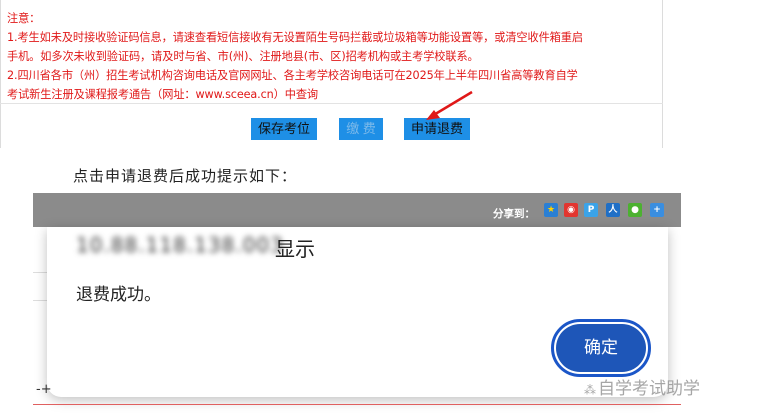 Image resolution: width=758 pixels, height=415 pixels. What do you see at coordinates (613, 210) in the screenshot?
I see `renren-icon: 人` at bounding box center [613, 210].